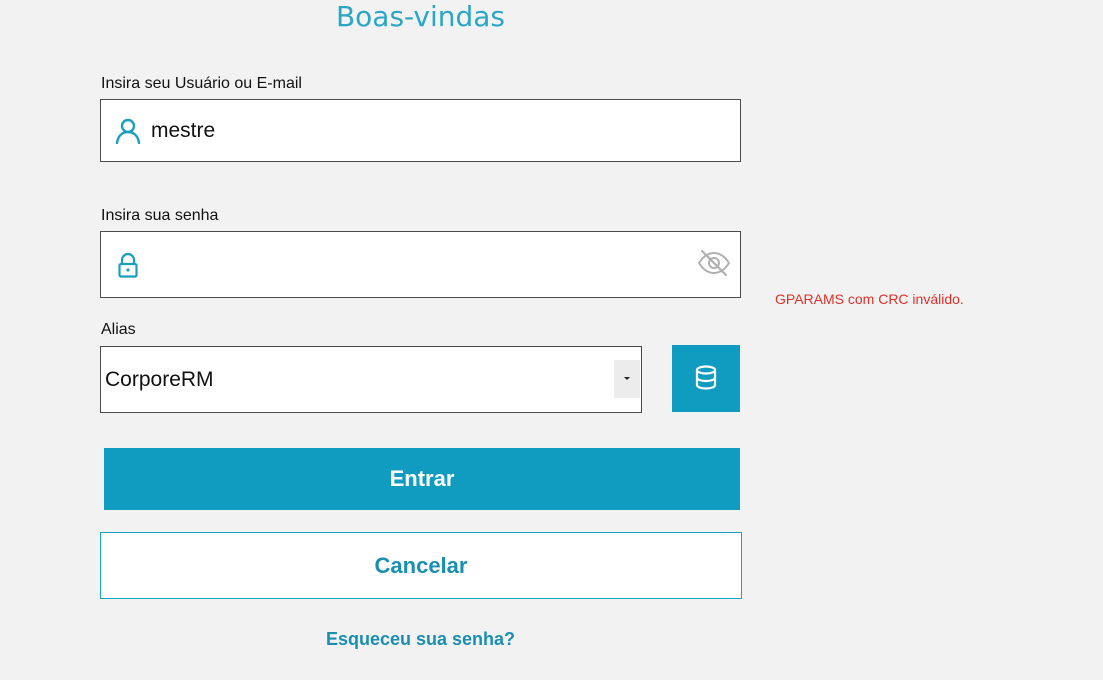  I want to click on alias-label: Alias, so click(118, 329).